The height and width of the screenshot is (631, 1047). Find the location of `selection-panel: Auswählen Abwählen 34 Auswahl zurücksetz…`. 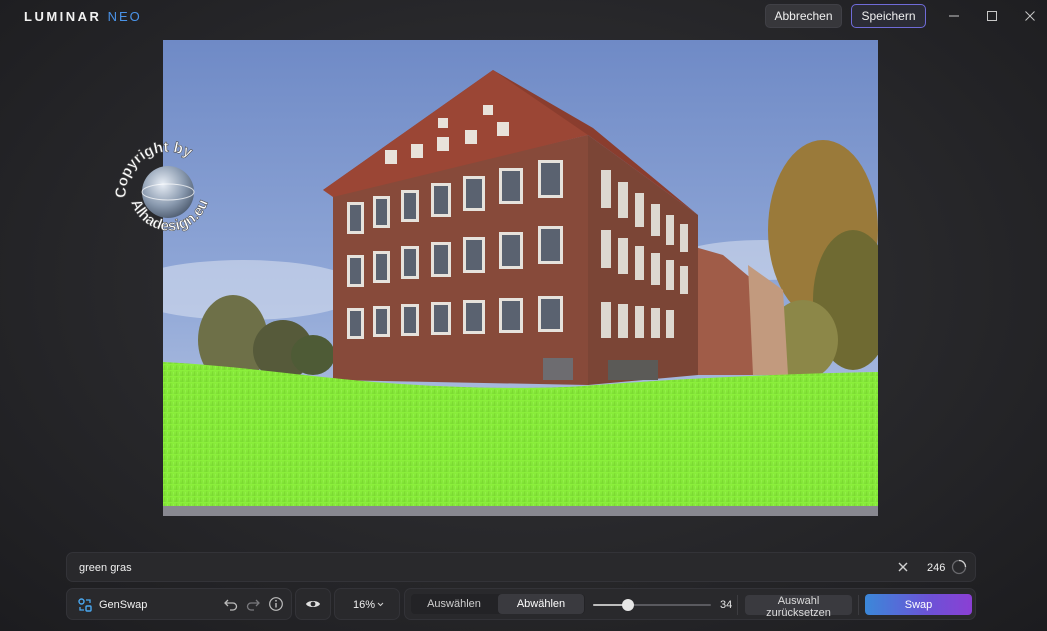

selection-panel: Auswählen Abwählen 34 Auswahl zurücksetz… is located at coordinates (690, 604).